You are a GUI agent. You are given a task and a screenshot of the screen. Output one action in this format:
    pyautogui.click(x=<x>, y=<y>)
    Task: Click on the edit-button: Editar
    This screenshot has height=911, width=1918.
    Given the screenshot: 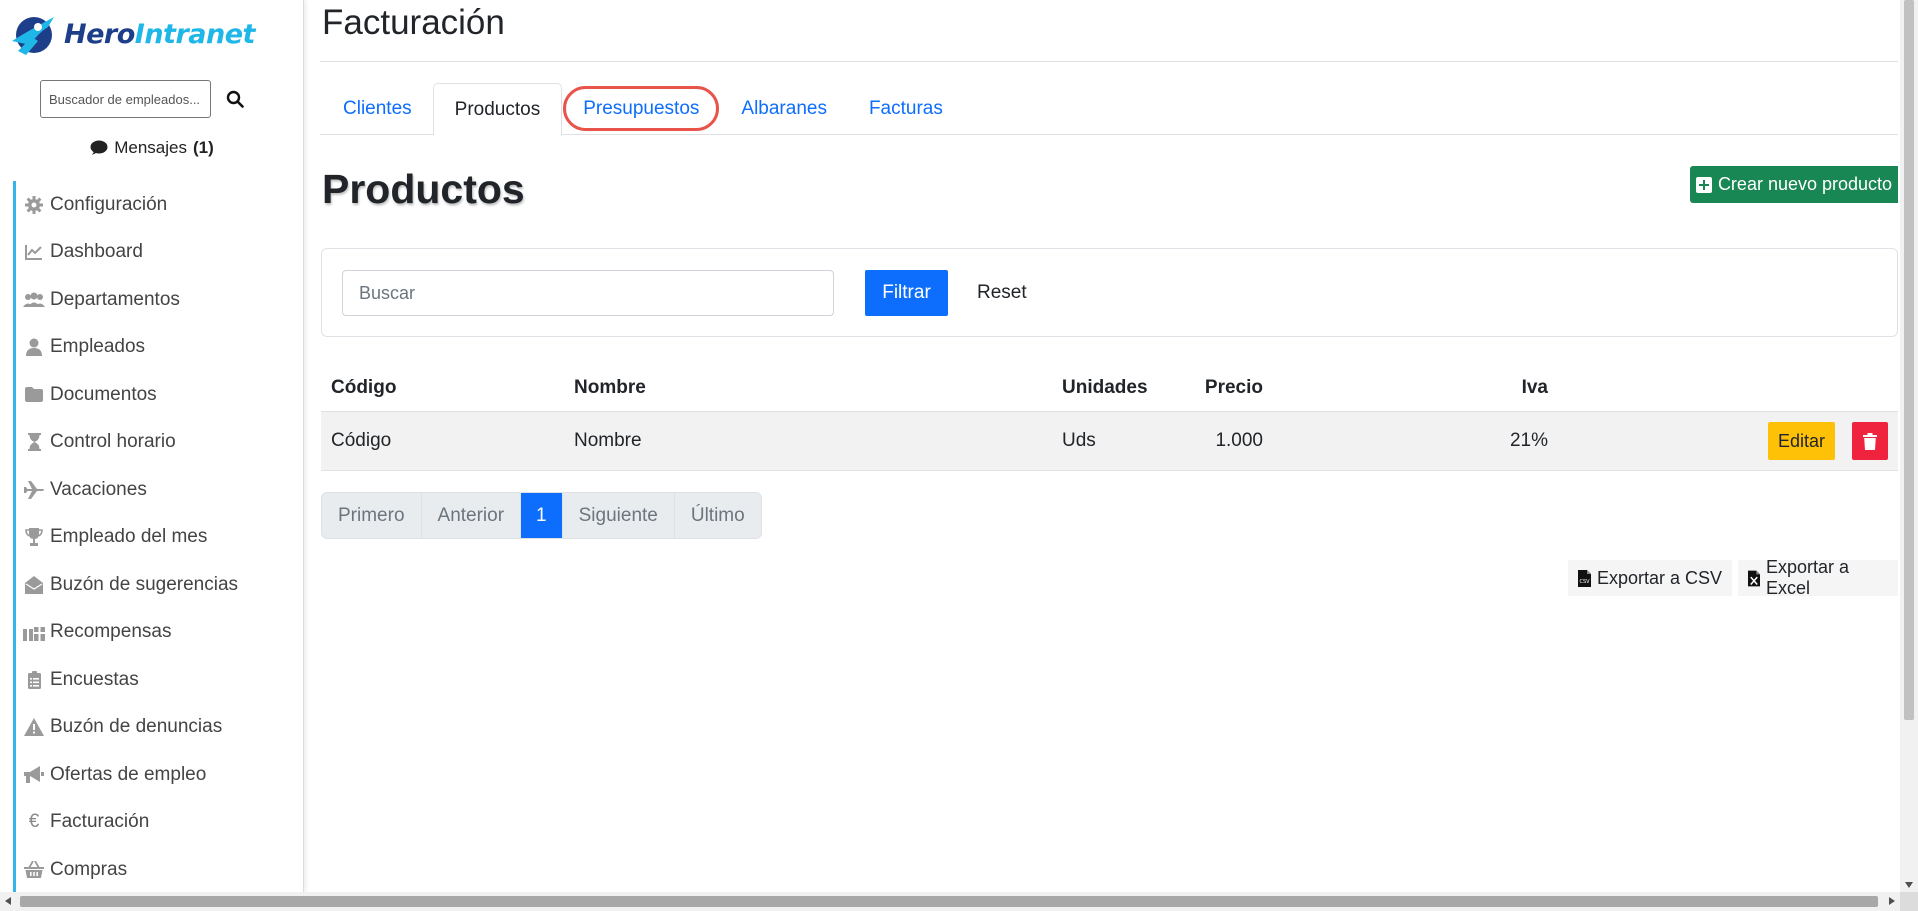 What is the action you would take?
    pyautogui.click(x=1801, y=441)
    